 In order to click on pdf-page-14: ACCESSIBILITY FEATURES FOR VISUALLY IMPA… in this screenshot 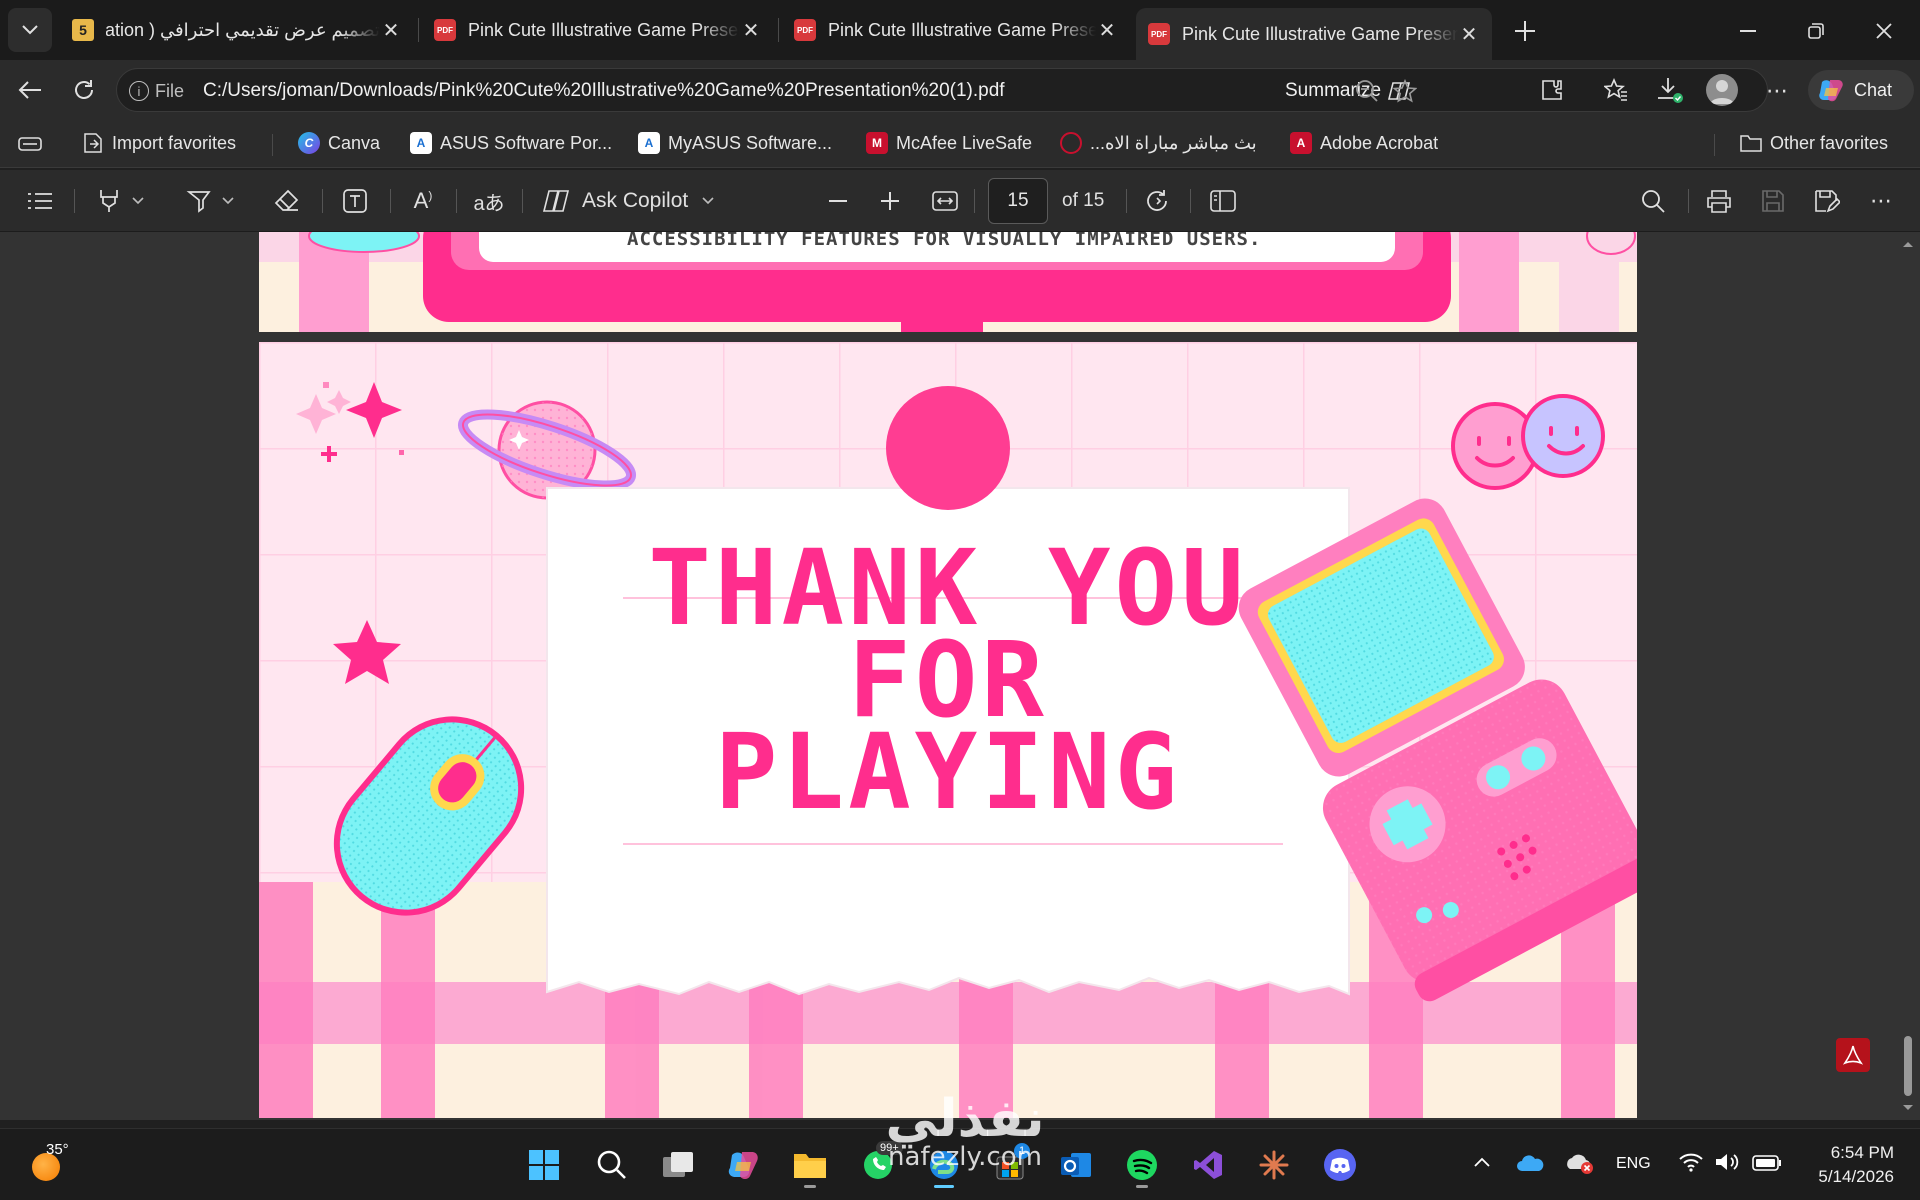, I will do `click(948, 282)`.